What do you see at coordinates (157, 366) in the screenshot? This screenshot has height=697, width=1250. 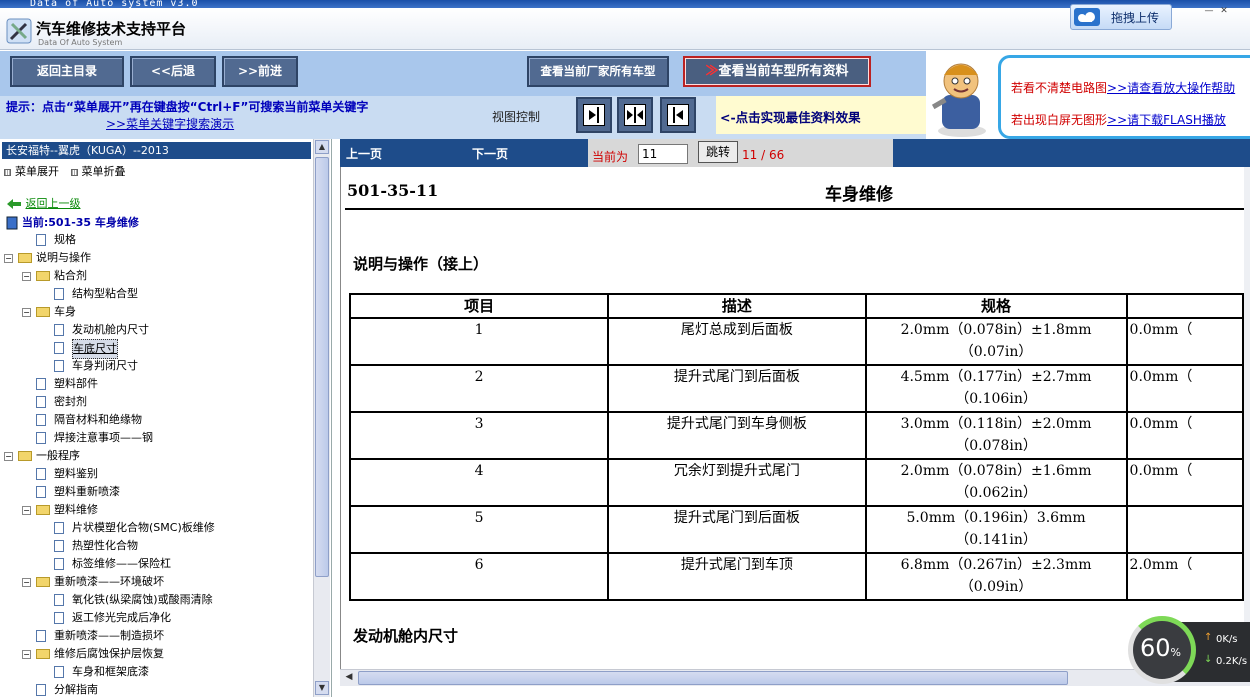 I see `tree-item: 车身判闭尺寸` at bounding box center [157, 366].